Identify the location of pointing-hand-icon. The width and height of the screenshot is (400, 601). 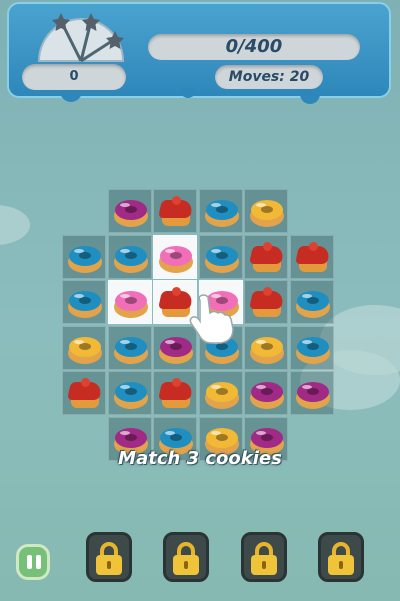
(211, 319).